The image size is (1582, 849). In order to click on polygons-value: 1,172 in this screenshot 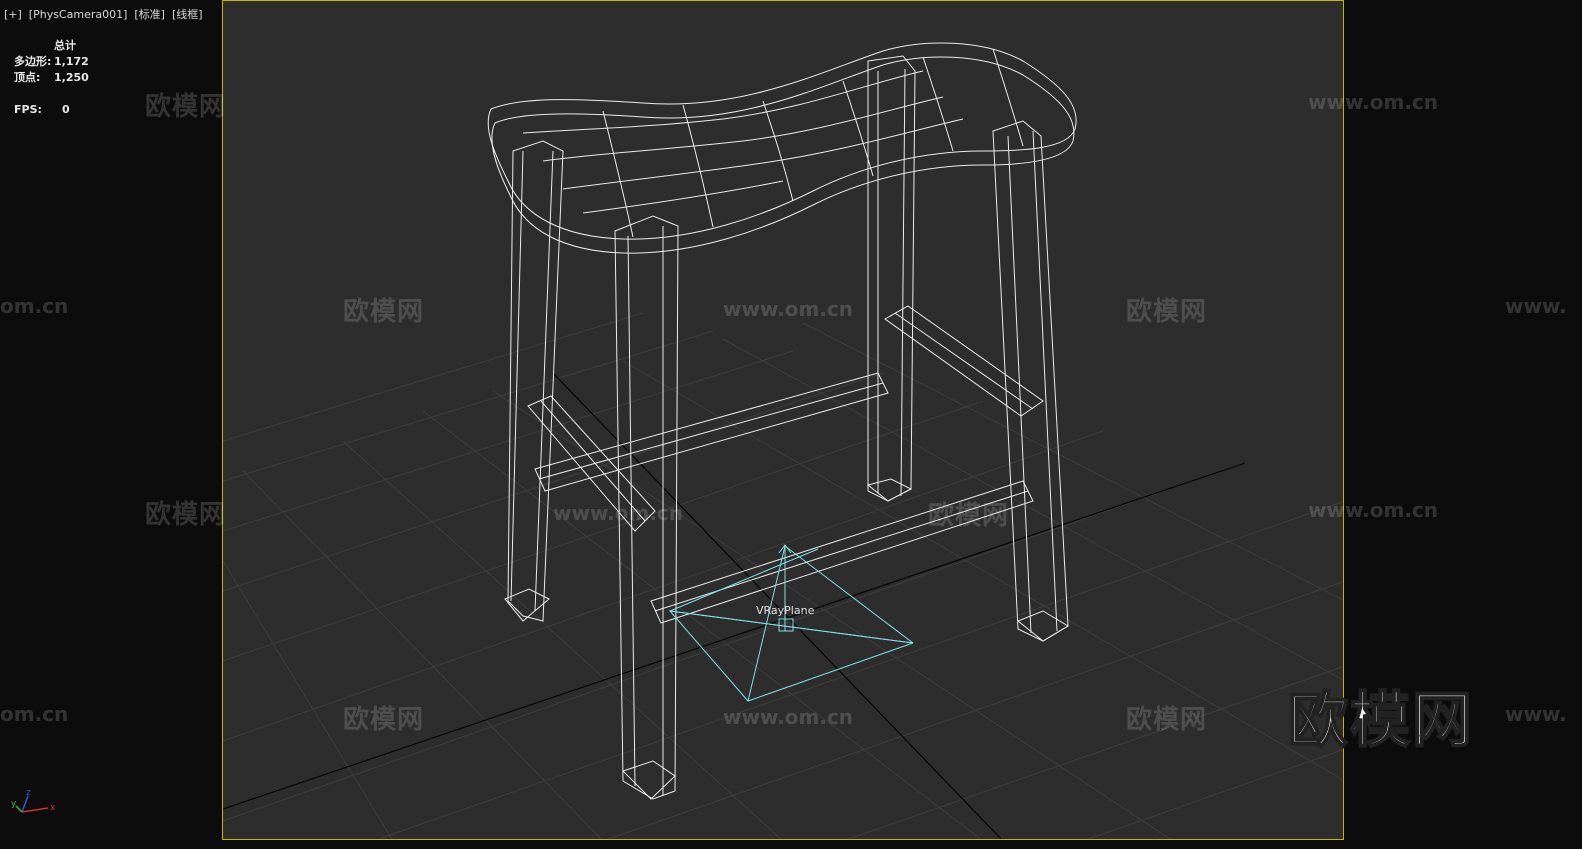, I will do `click(71, 61)`.